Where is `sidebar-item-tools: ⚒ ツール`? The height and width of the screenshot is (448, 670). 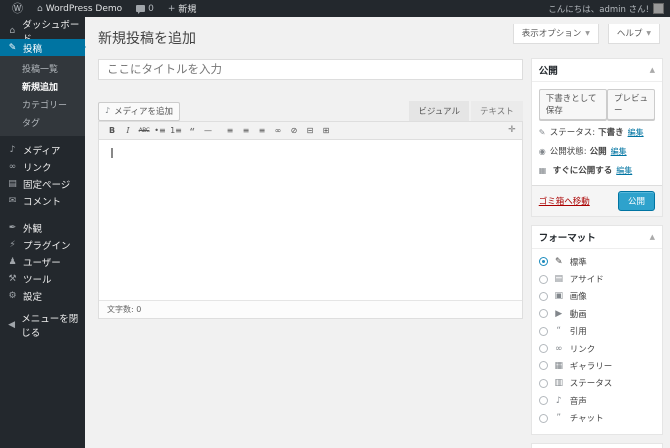 sidebar-item-tools: ⚒ ツール is located at coordinates (42, 278).